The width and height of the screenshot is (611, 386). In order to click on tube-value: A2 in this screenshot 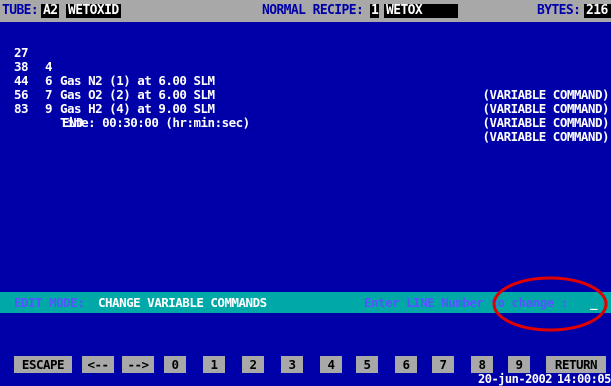, I will do `click(50, 10)`.